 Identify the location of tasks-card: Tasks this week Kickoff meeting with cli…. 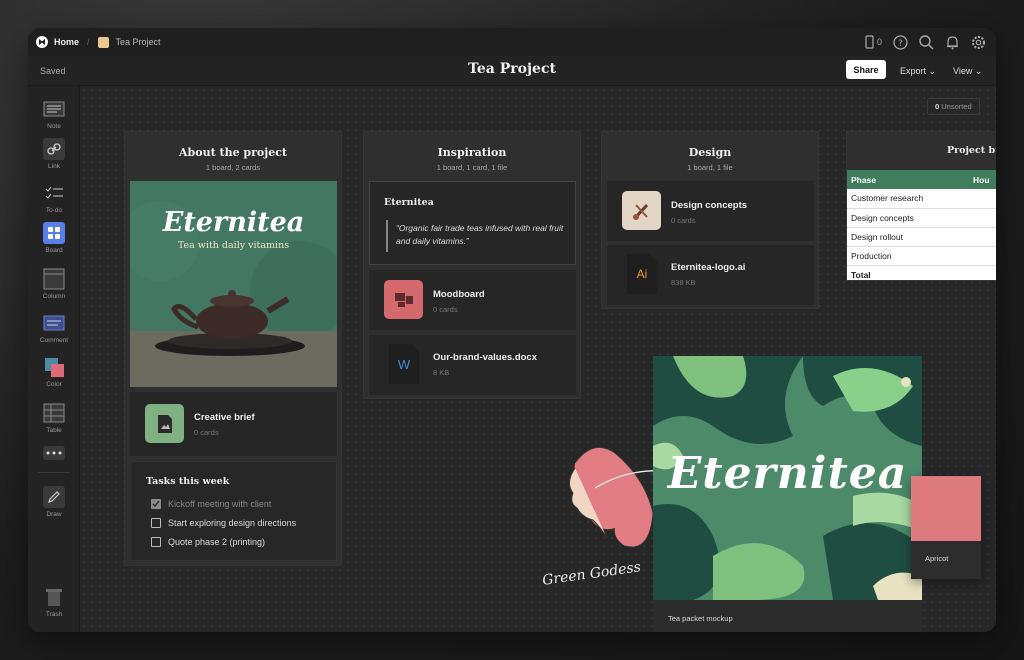
(233, 511).